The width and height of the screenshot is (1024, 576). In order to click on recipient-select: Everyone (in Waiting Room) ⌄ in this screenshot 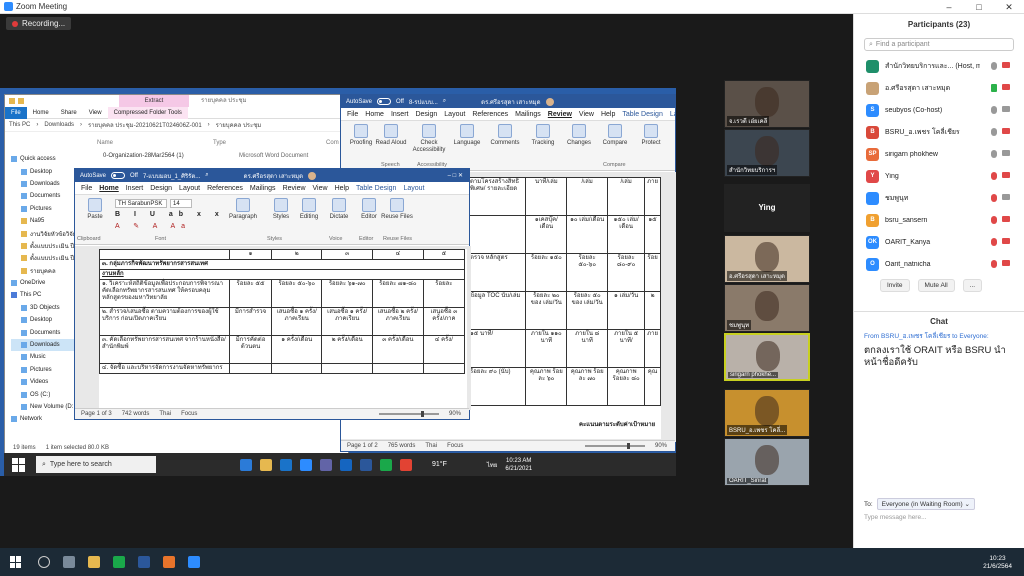, I will do `click(925, 504)`.